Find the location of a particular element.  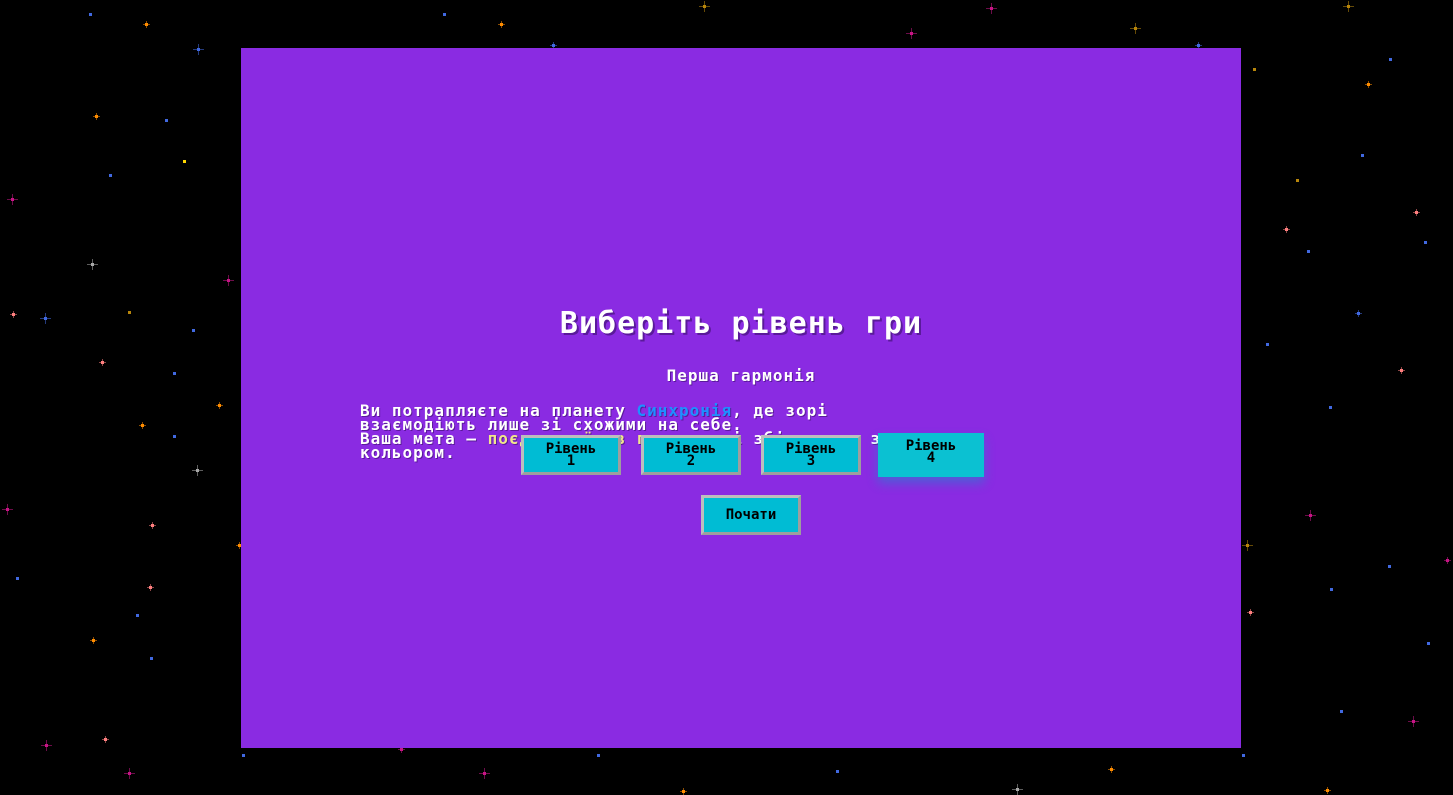

level-3-button: Рівень 3 is located at coordinates (811, 455).